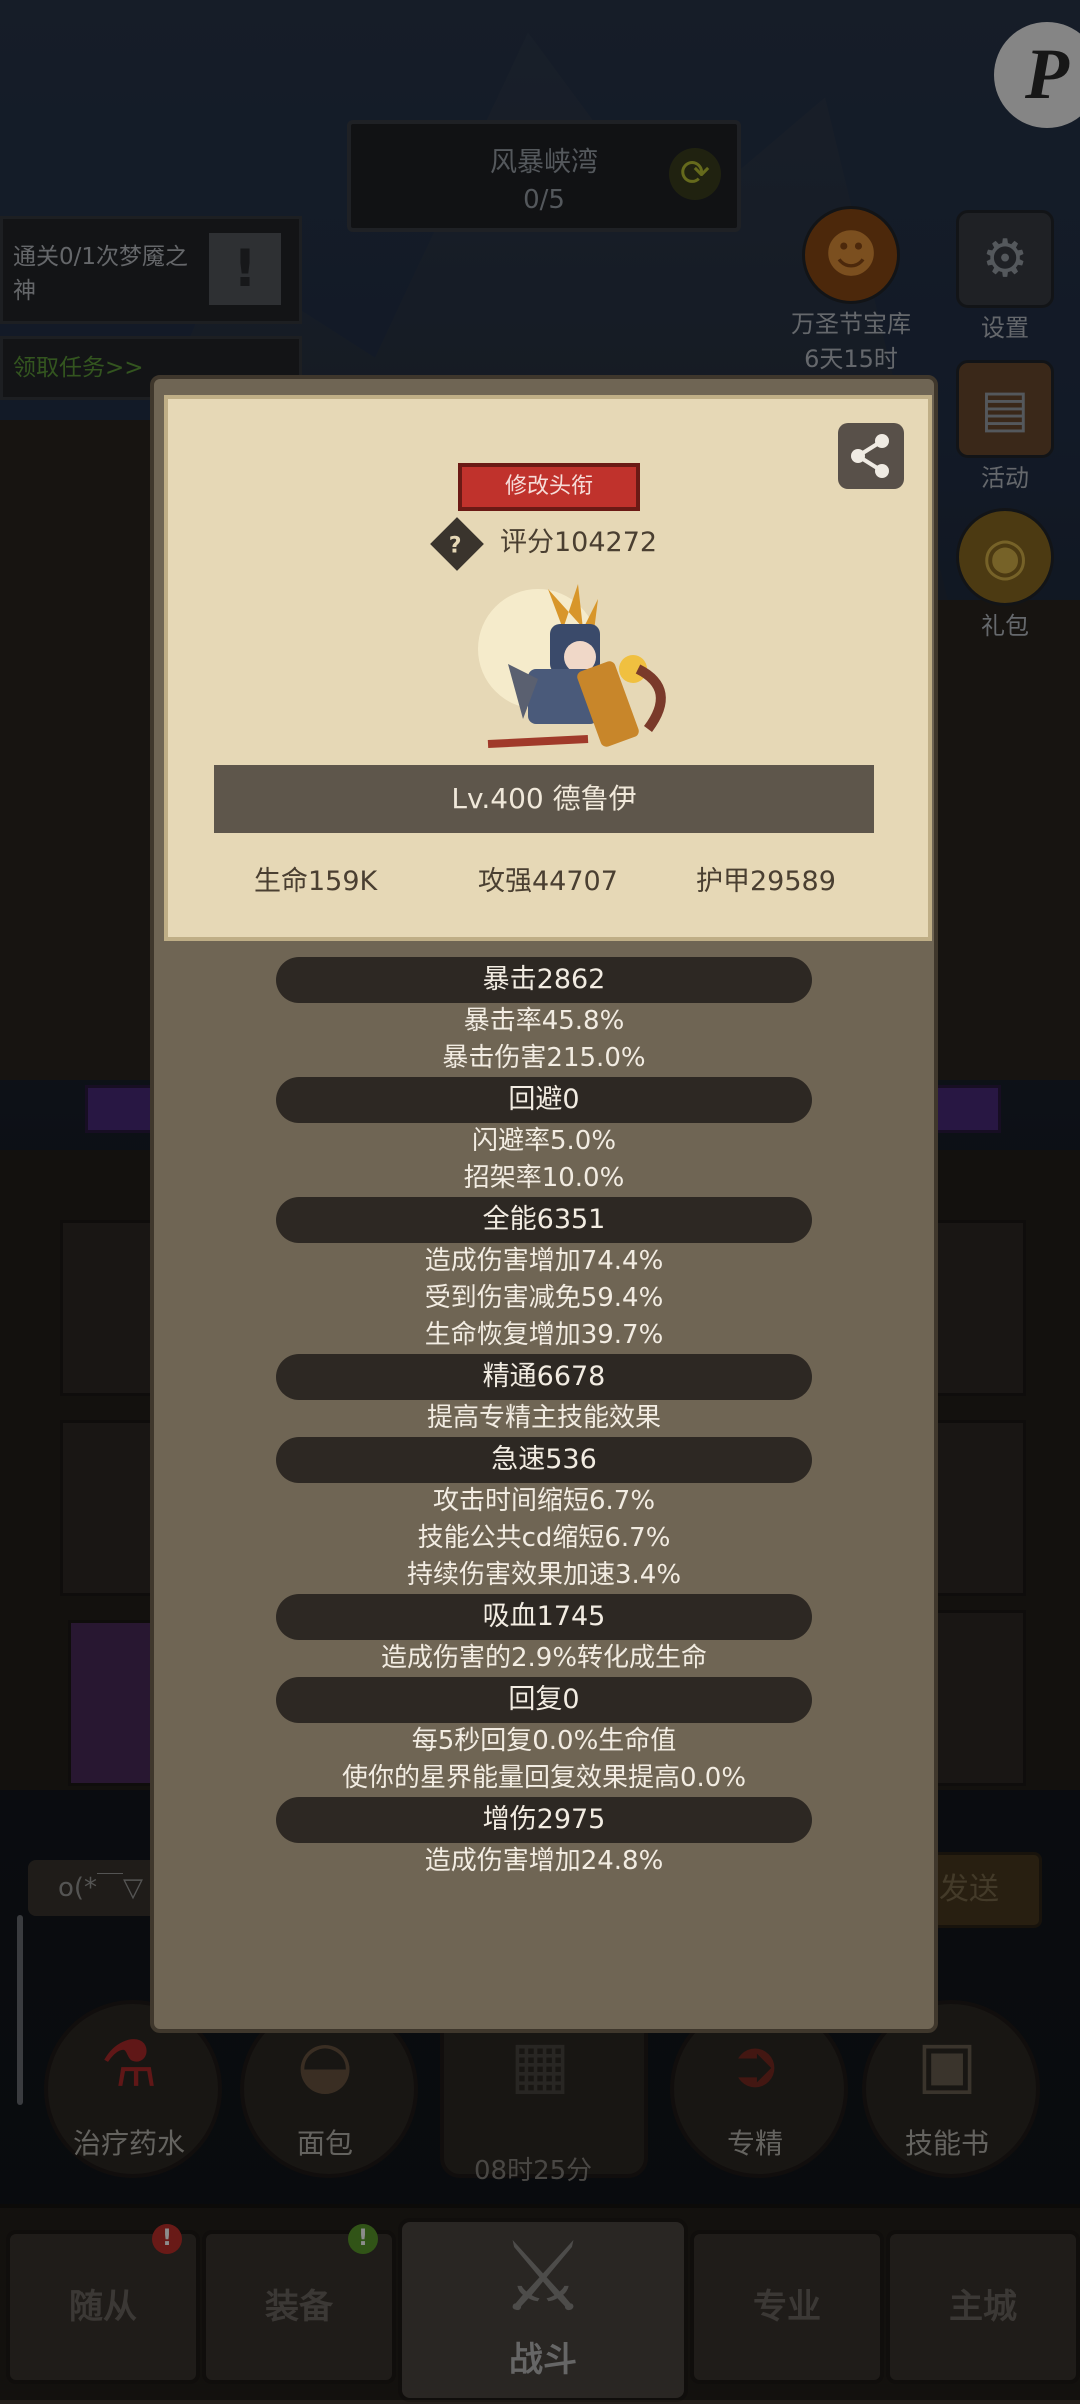 The width and height of the screenshot is (1080, 2404). Describe the element at coordinates (544, 1141) in the screenshot. I see `stat-detail: 闪避率5.0%` at that location.